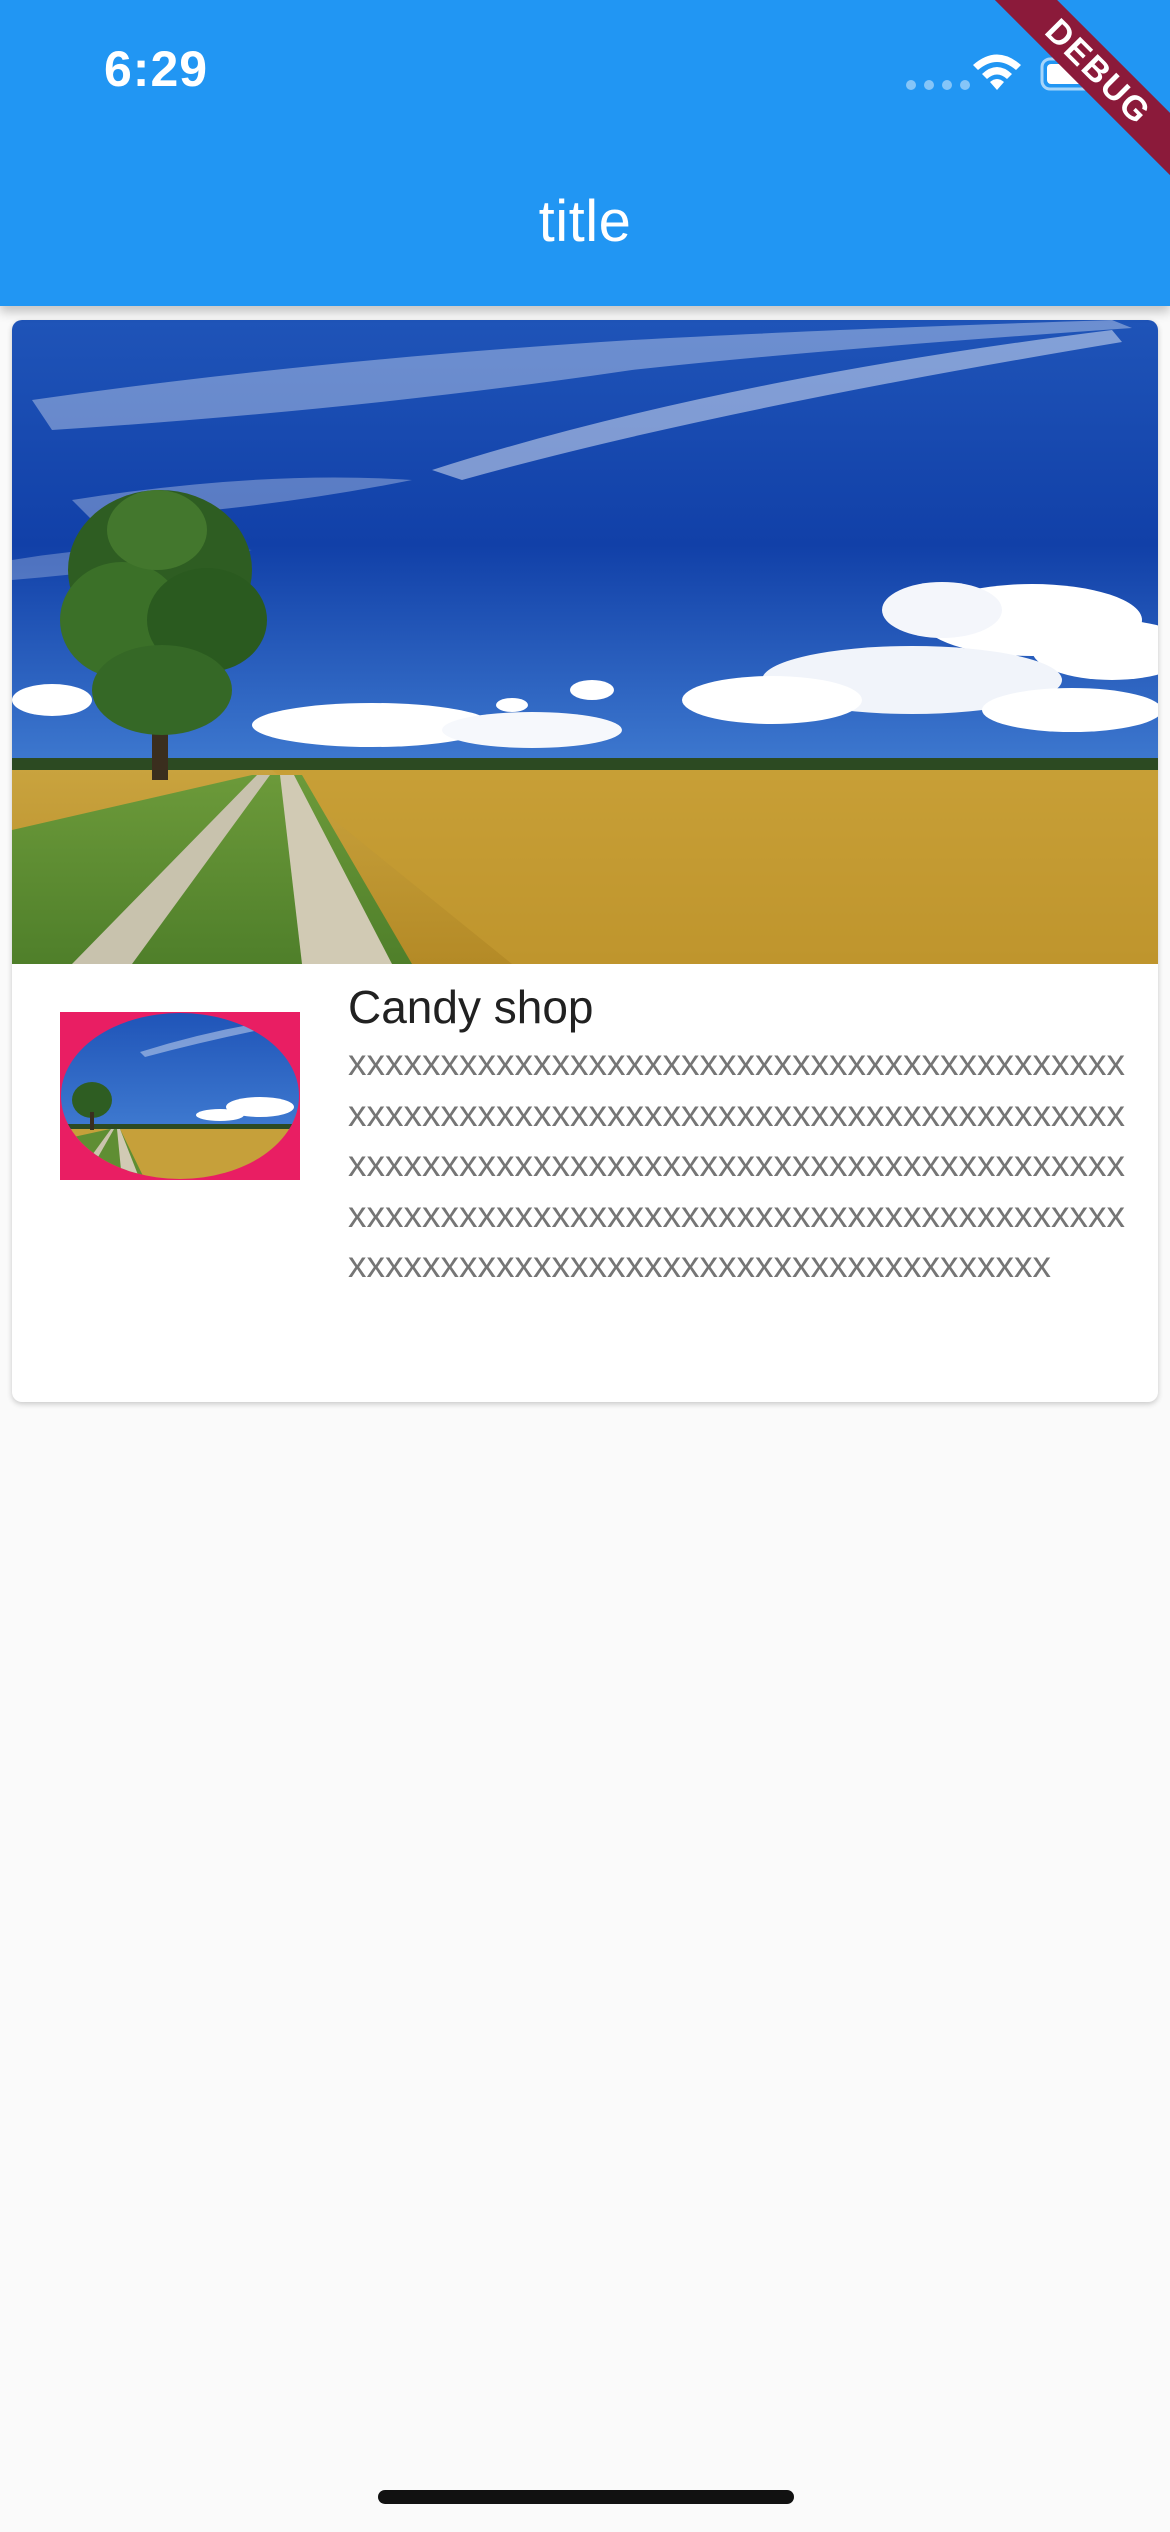 Image resolution: width=1170 pixels, height=2532 pixels. I want to click on card-title: Candy shop, so click(471, 1007).